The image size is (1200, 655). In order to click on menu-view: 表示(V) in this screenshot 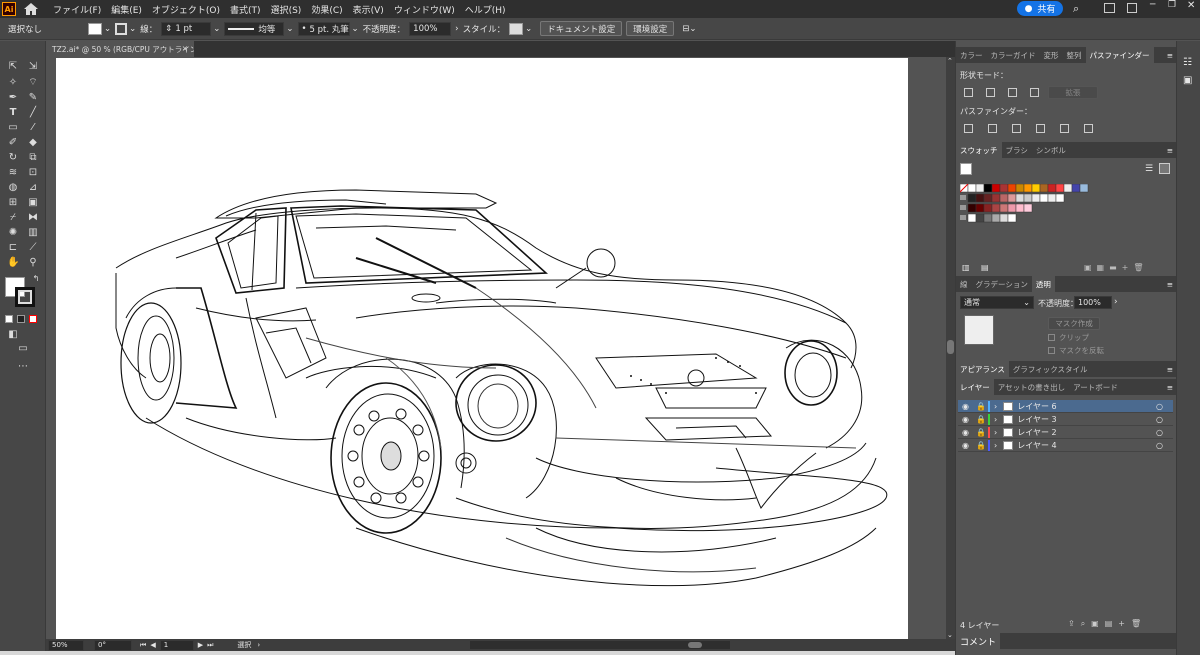, I will do `click(368, 9)`.